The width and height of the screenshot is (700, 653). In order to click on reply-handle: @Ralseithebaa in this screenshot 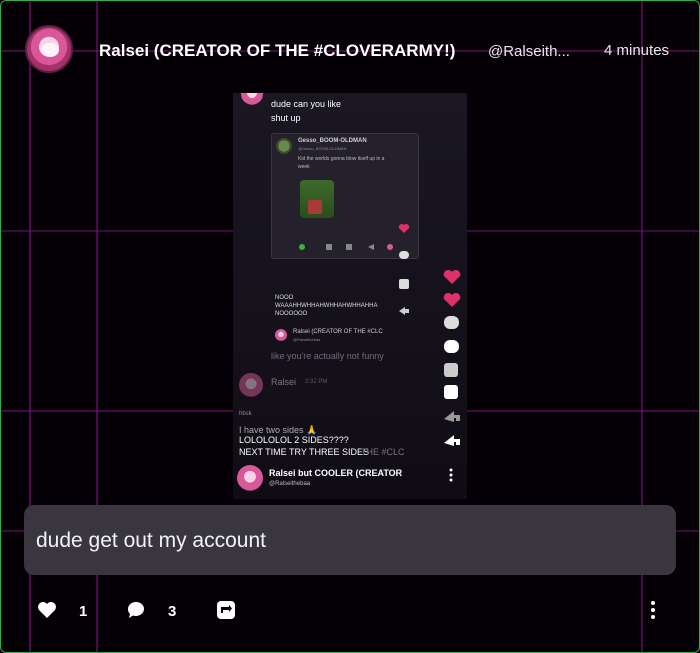, I will do `click(307, 339)`.